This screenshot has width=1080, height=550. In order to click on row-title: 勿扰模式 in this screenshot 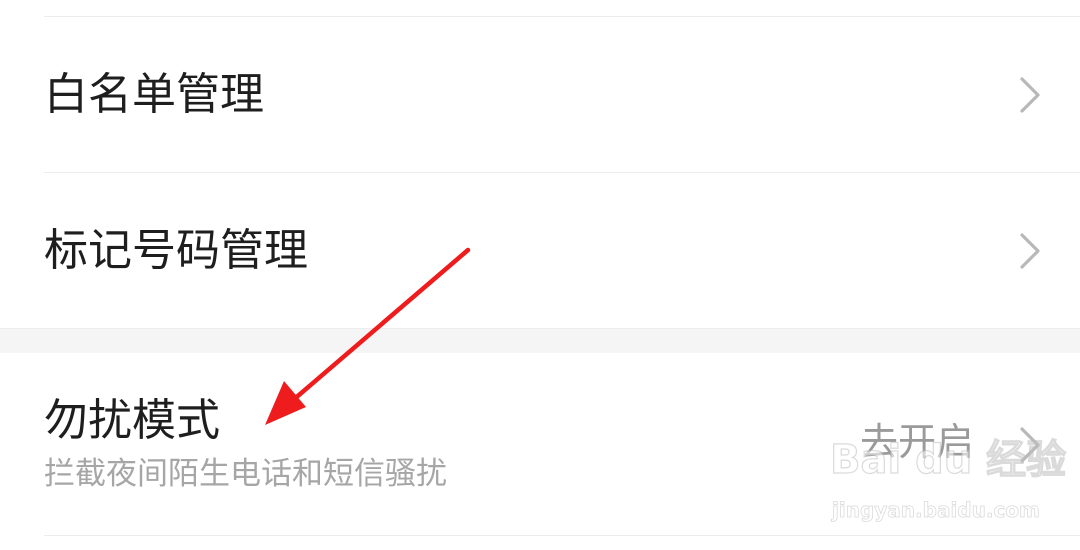, I will do `click(132, 420)`.